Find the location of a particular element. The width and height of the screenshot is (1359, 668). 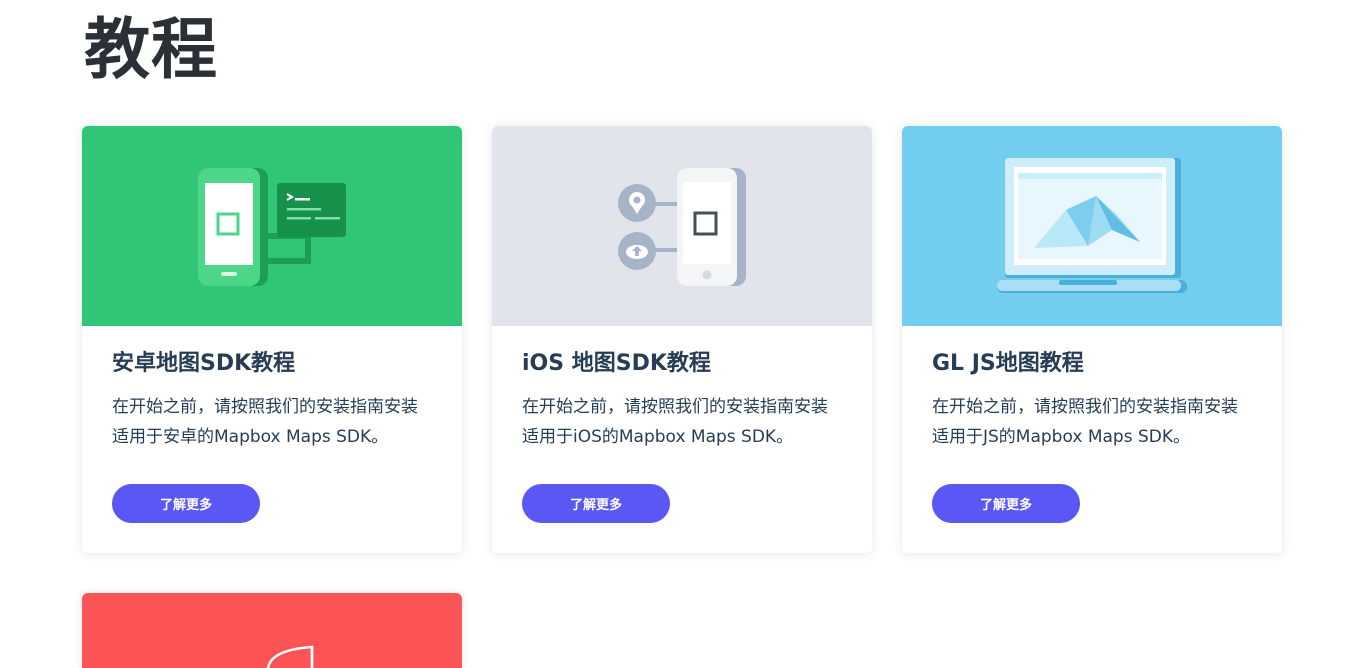

card-partial is located at coordinates (272, 630).